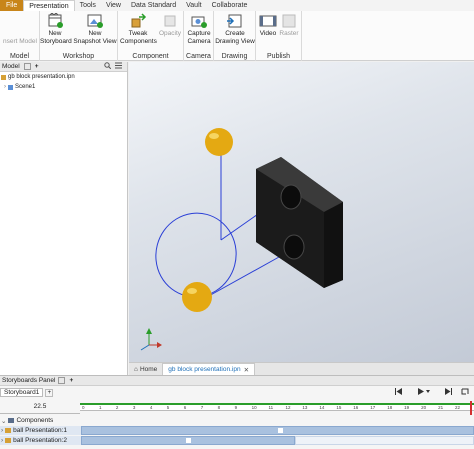 The width and height of the screenshot is (474, 449). I want to click on opacity-button: Opacity, so click(170, 25).